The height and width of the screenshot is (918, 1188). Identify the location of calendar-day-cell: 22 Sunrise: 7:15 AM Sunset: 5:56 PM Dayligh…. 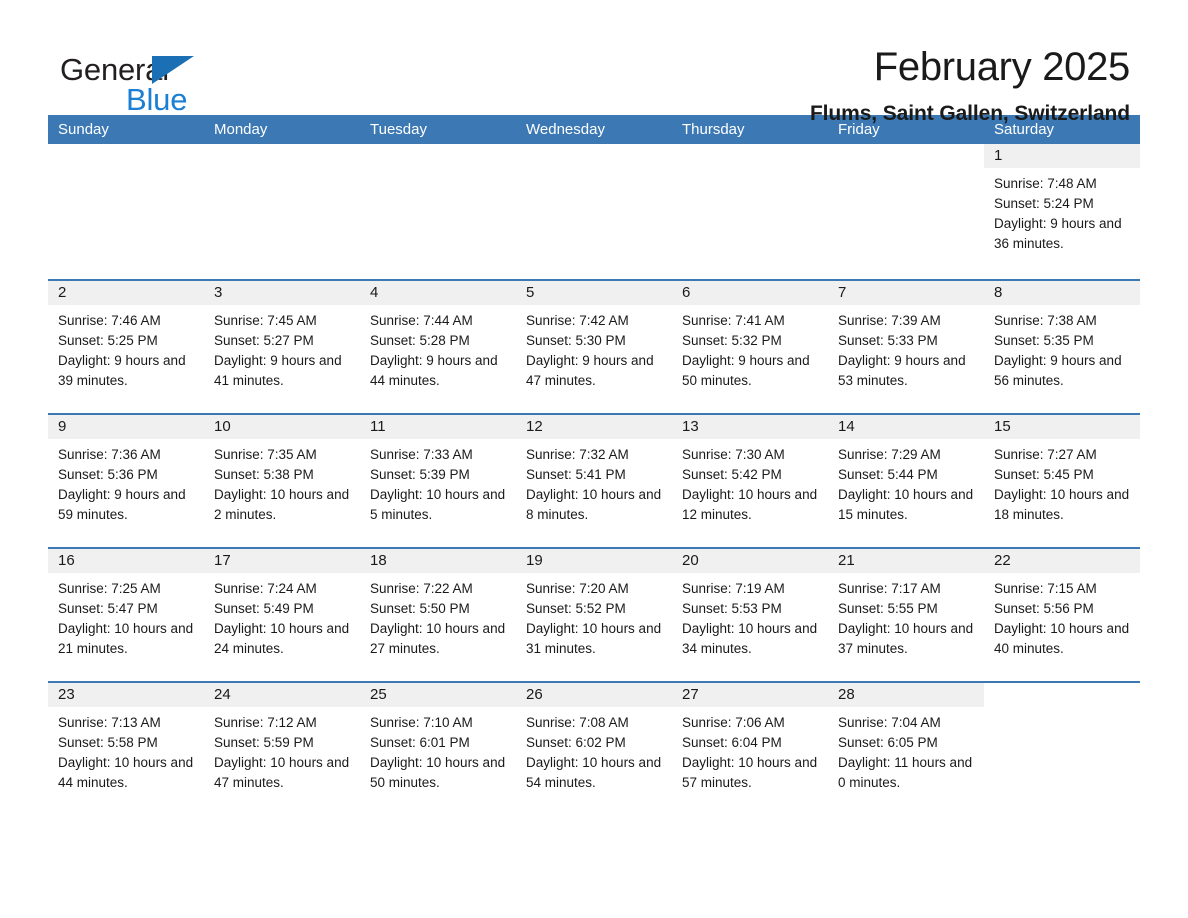
(1062, 615).